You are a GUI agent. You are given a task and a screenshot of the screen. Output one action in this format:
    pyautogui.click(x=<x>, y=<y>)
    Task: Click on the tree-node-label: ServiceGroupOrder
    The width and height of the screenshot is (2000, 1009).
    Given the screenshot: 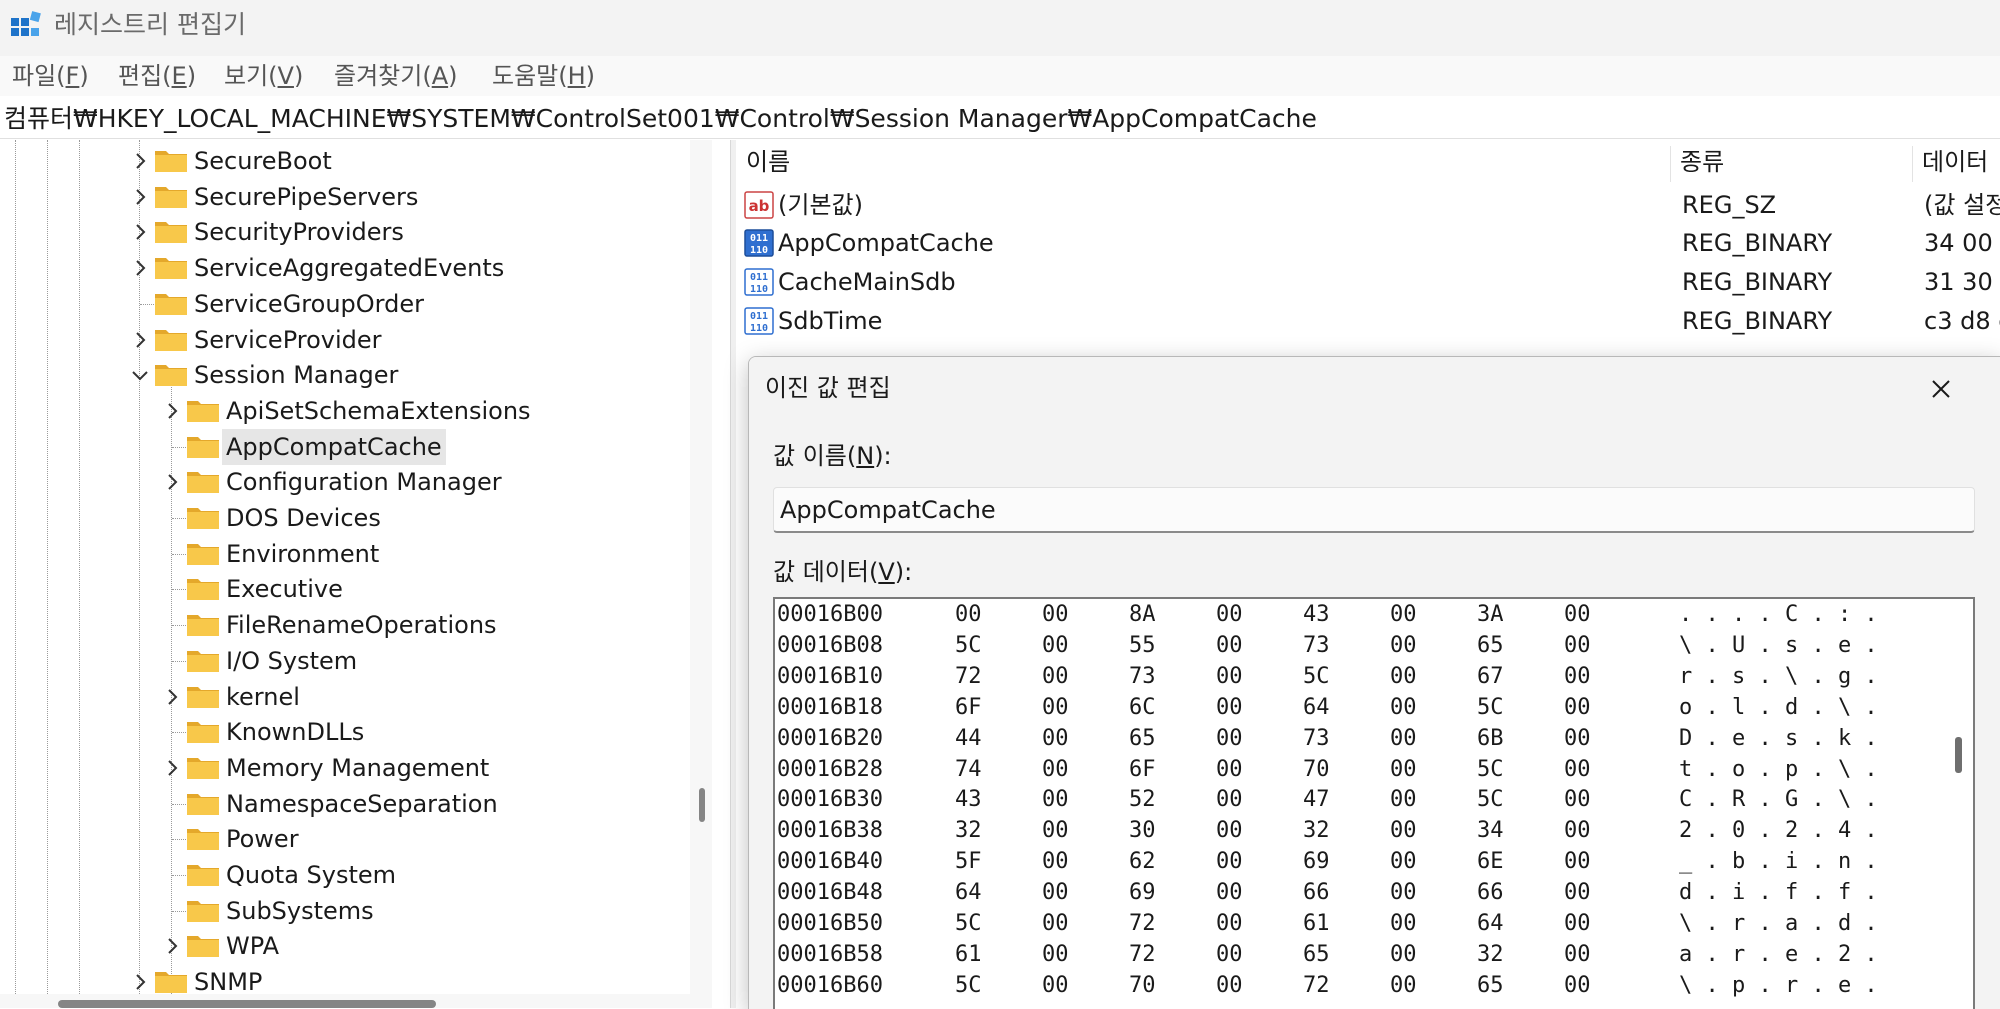 What is the action you would take?
    pyautogui.click(x=309, y=304)
    